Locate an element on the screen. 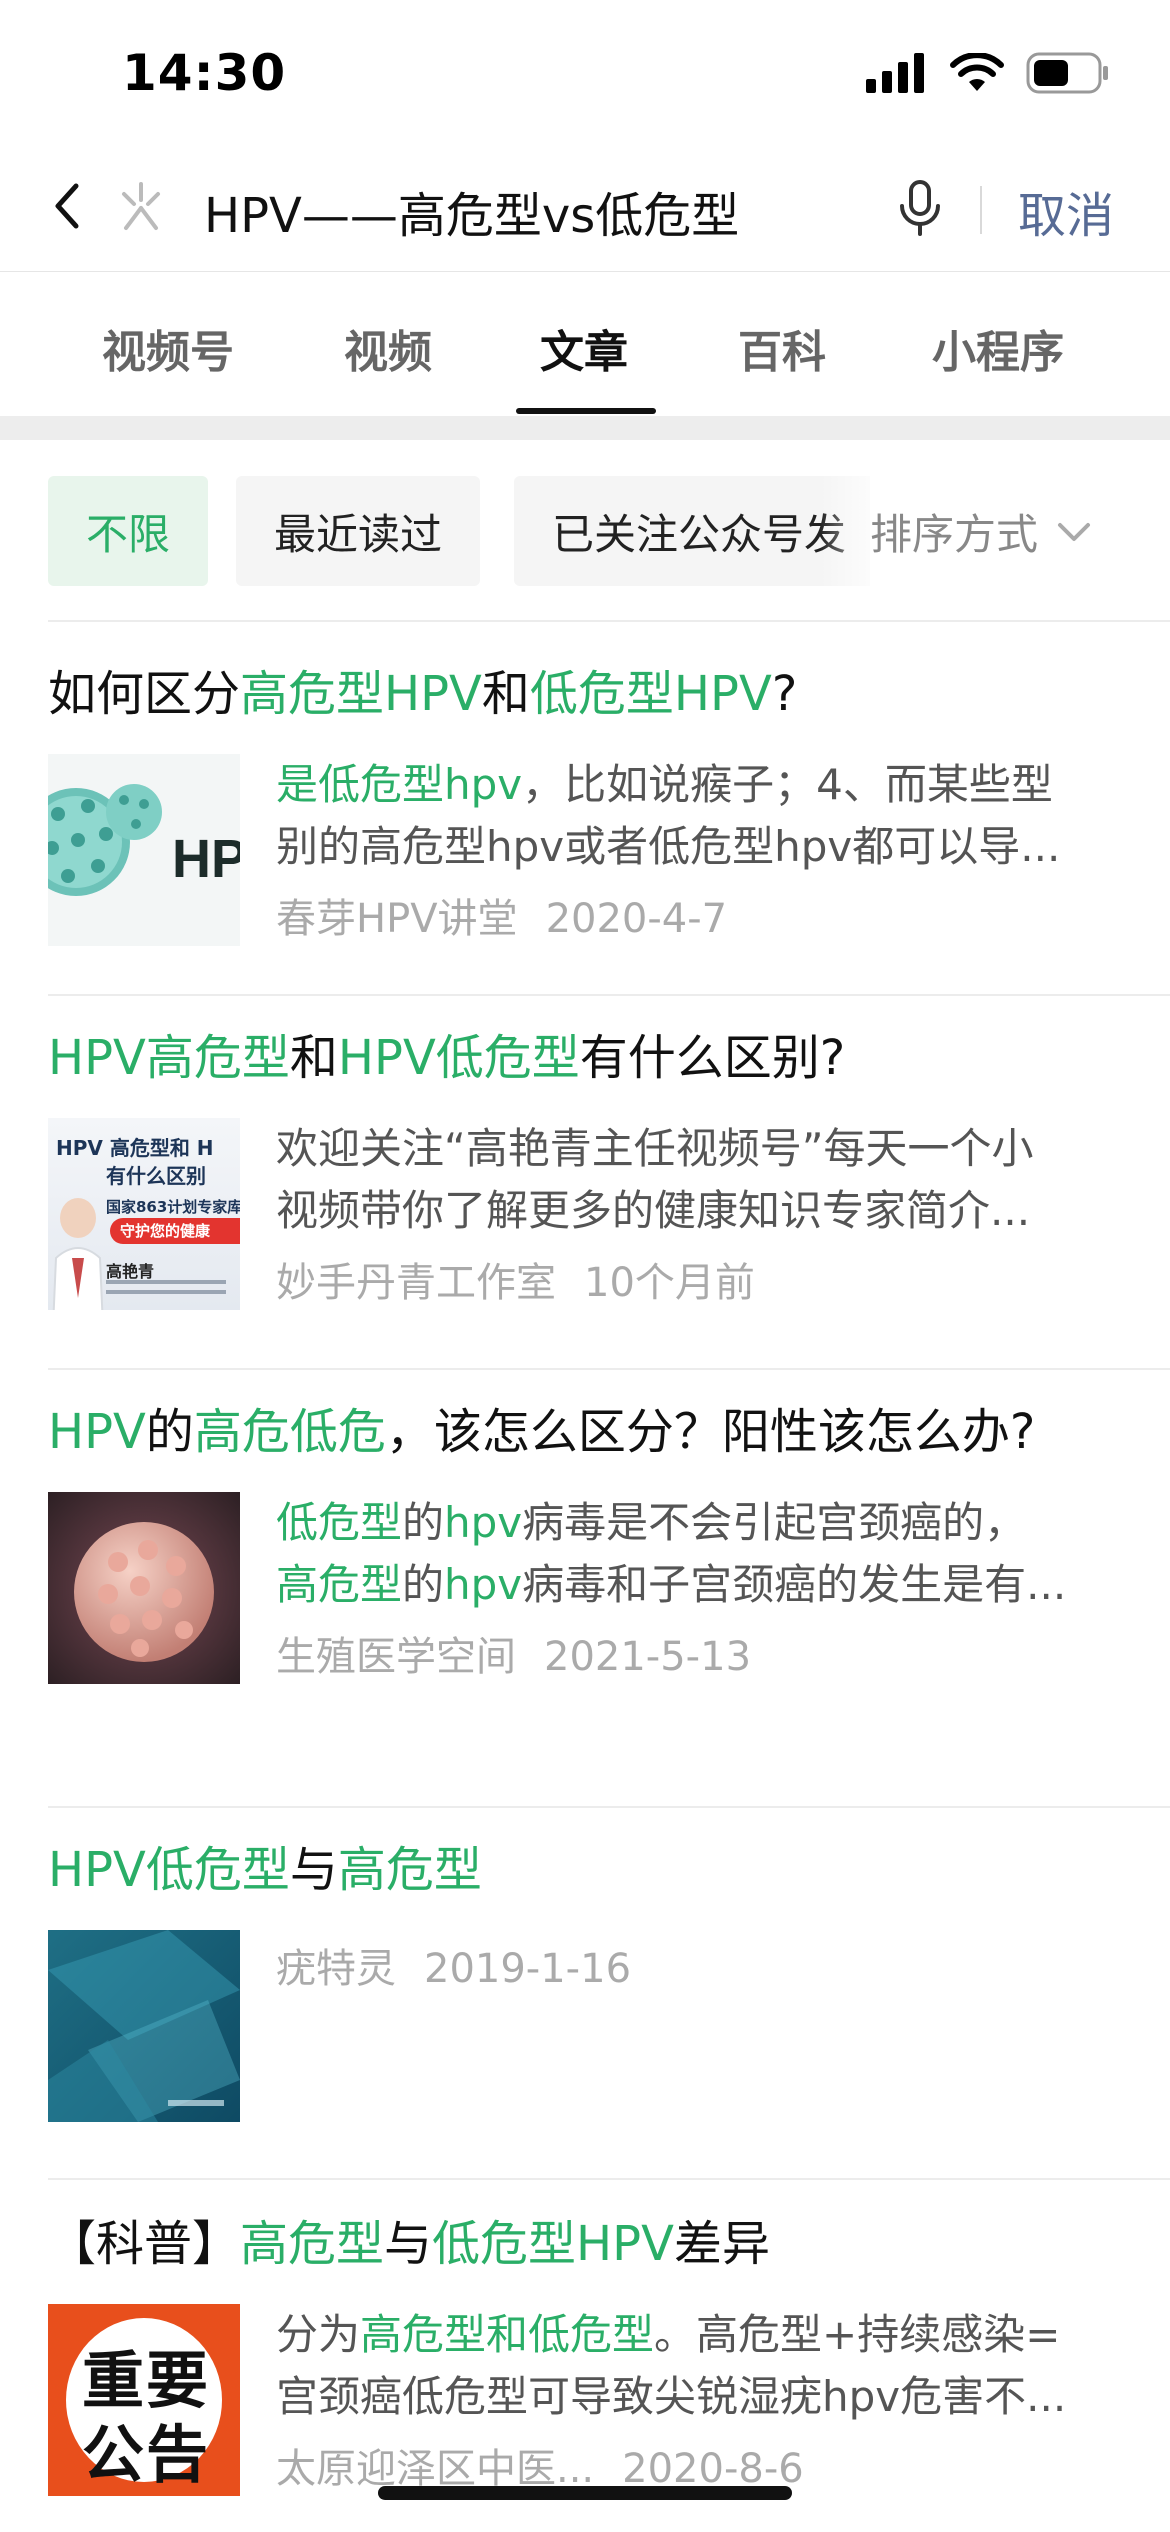 Image resolution: width=1170 pixels, height=2532 pixels. wechat-search-logo-icon is located at coordinates (141, 207).